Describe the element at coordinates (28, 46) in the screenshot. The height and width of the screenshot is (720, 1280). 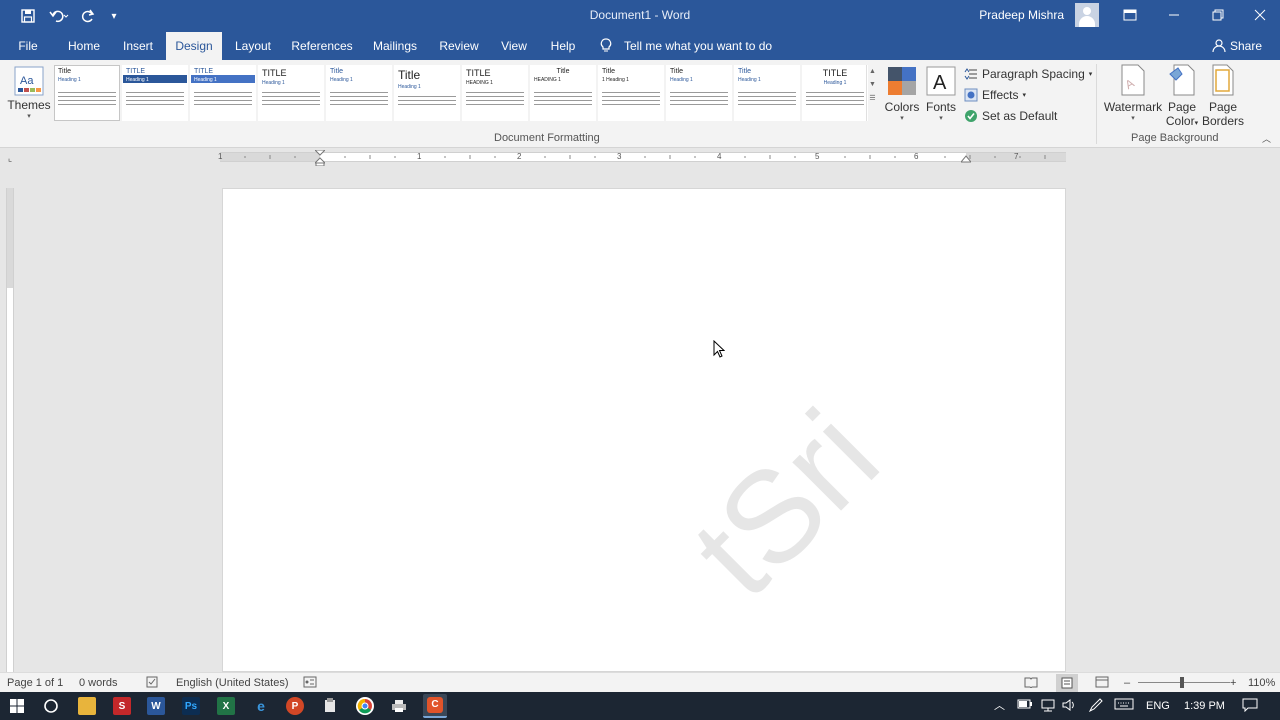
I see `tab-file: File` at that location.